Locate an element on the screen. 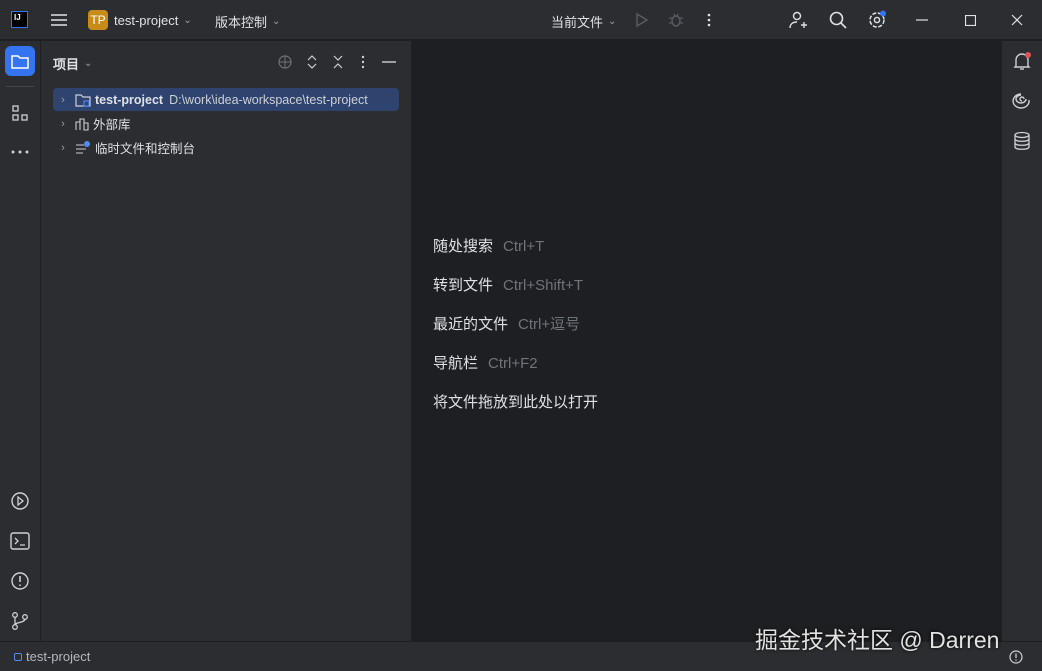  status-project-name: test-project is located at coordinates (58, 656).